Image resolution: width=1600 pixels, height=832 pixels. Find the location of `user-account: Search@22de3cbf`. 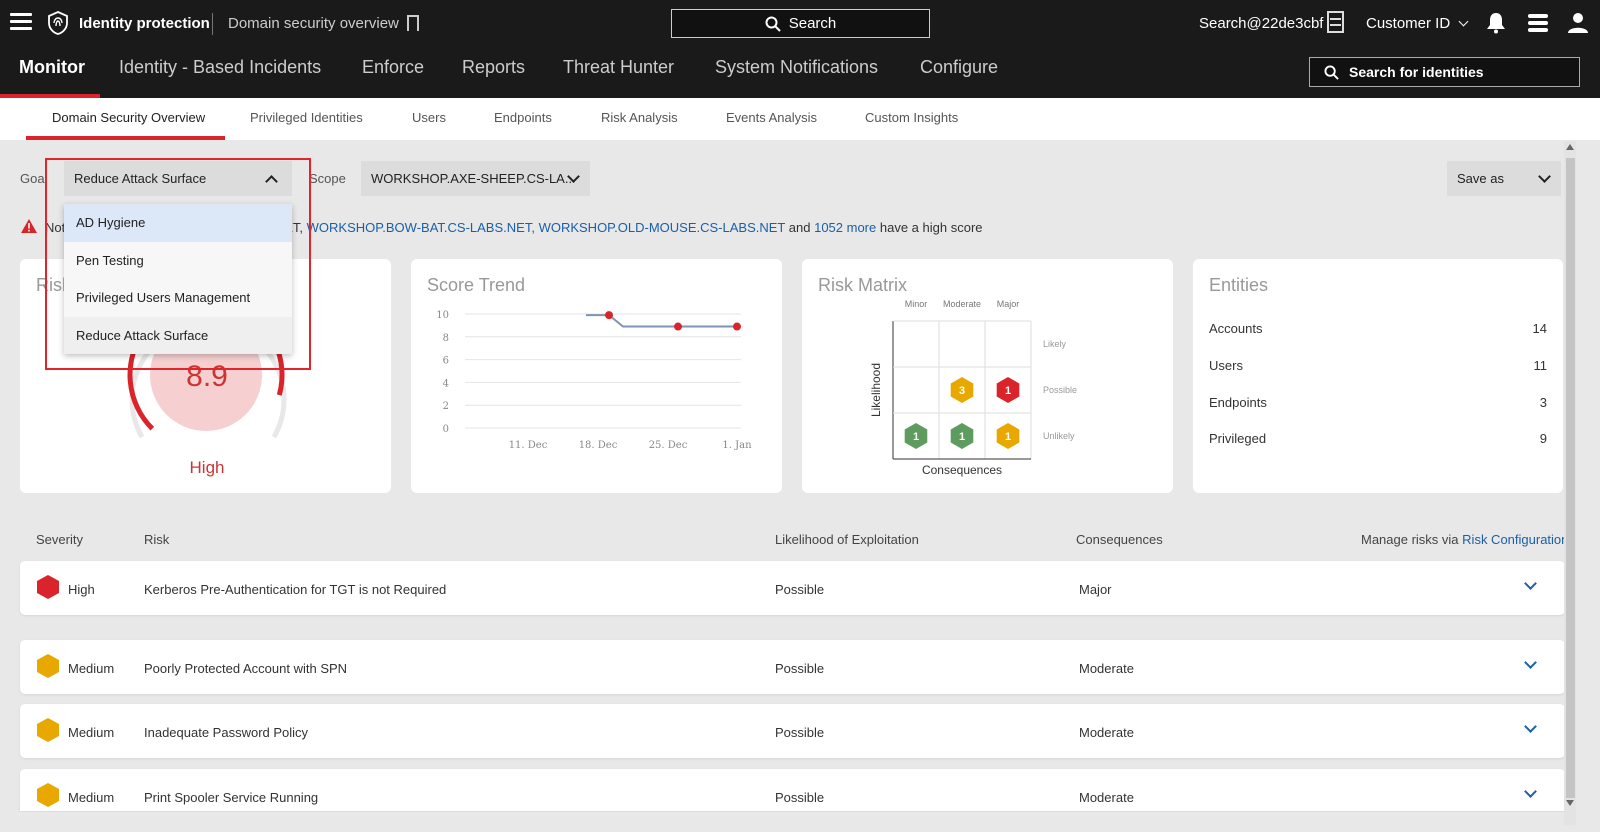

user-account: Search@22de3cbf is located at coordinates (1261, 23).